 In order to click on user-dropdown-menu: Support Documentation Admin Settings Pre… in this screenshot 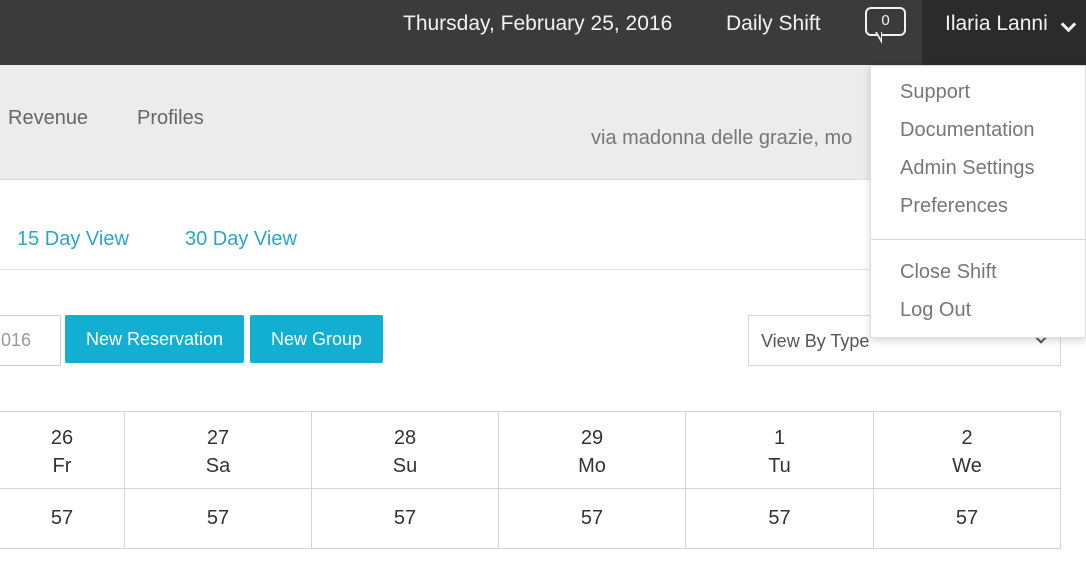, I will do `click(978, 201)`.